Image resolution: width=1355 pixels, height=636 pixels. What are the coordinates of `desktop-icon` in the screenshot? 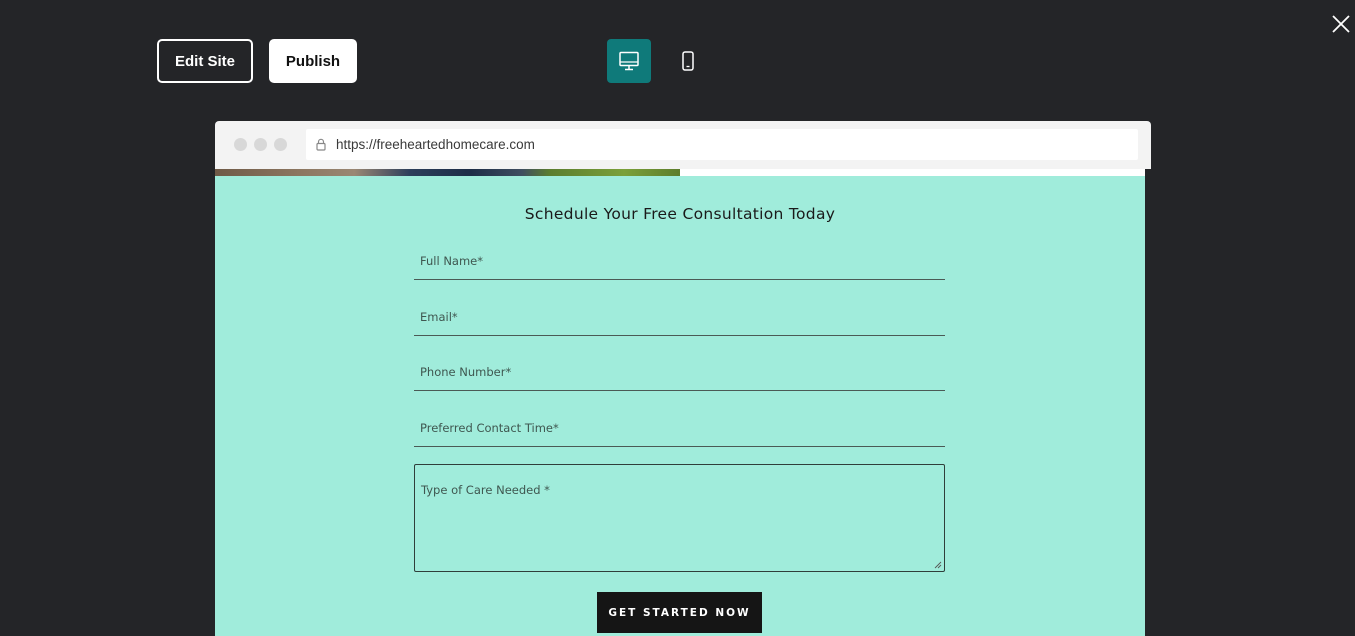 It's located at (629, 61).